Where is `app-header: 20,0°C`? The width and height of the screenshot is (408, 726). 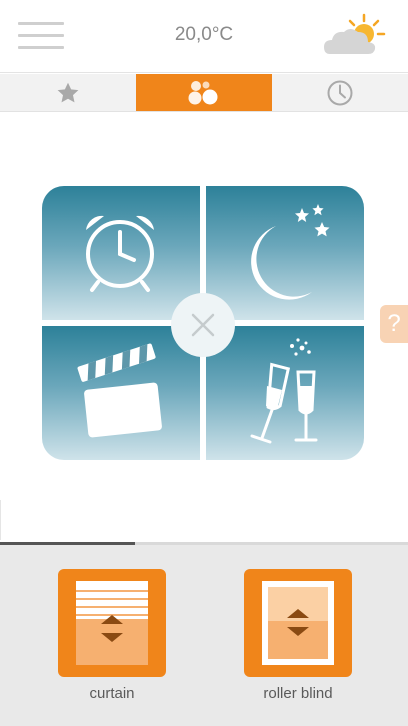
app-header: 20,0°C is located at coordinates (204, 36).